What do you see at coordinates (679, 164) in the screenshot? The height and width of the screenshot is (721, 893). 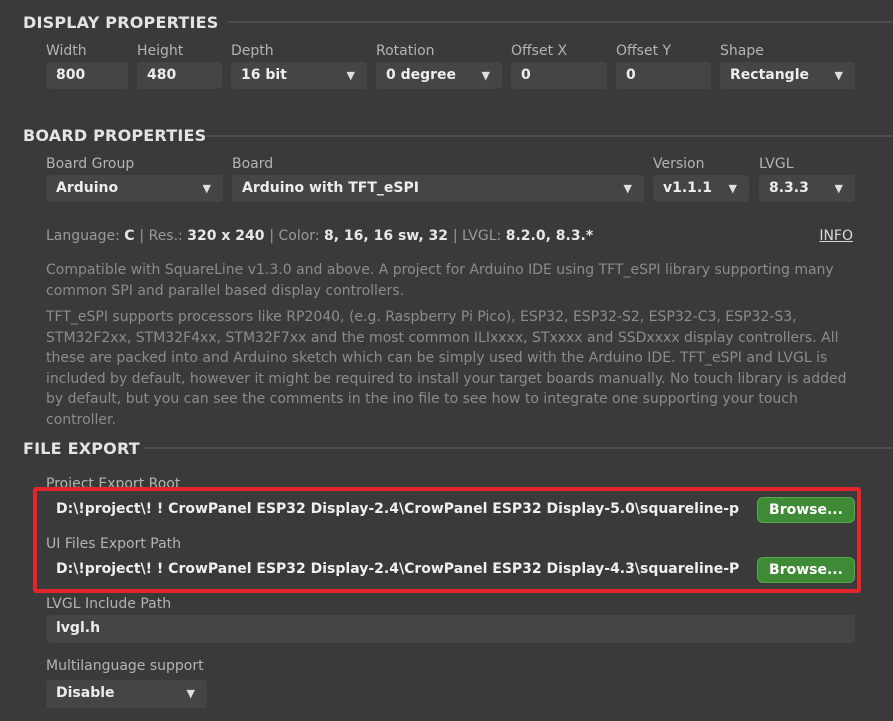 I see `version-label: Version` at bounding box center [679, 164].